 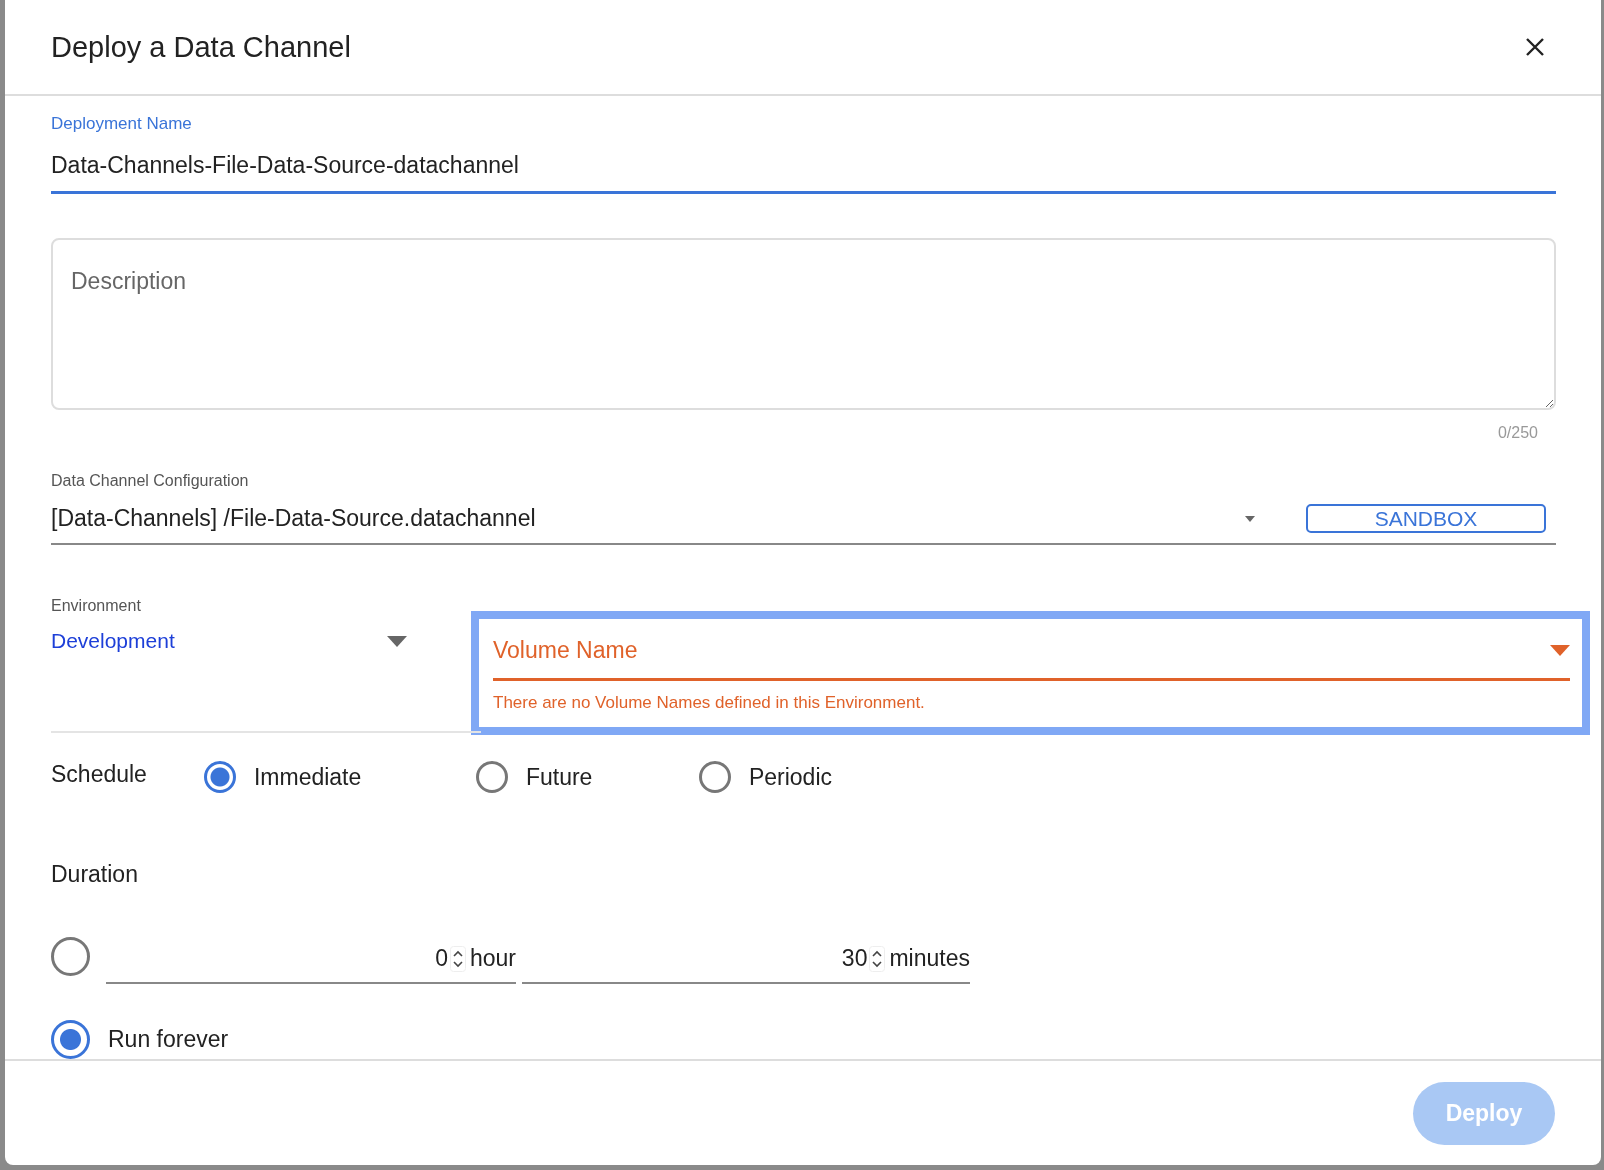 What do you see at coordinates (150, 481) in the screenshot?
I see `field-label: Data Channel Configuration` at bounding box center [150, 481].